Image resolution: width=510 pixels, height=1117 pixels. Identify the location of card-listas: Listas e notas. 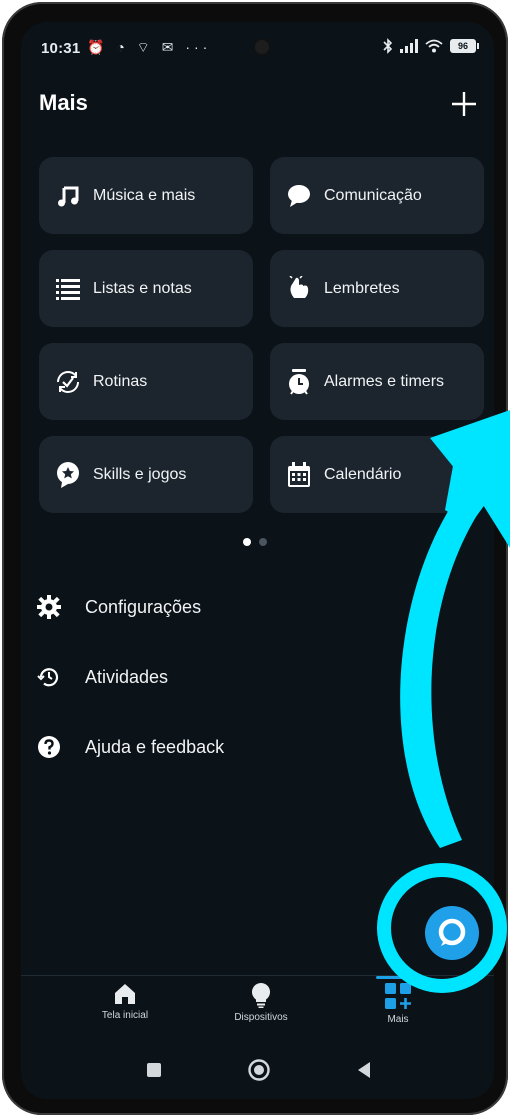
(146, 288).